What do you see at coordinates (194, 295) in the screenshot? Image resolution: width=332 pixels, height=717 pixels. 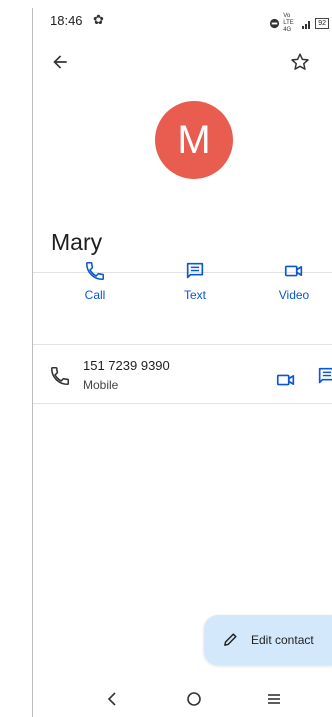 I see `text-label: Text` at bounding box center [194, 295].